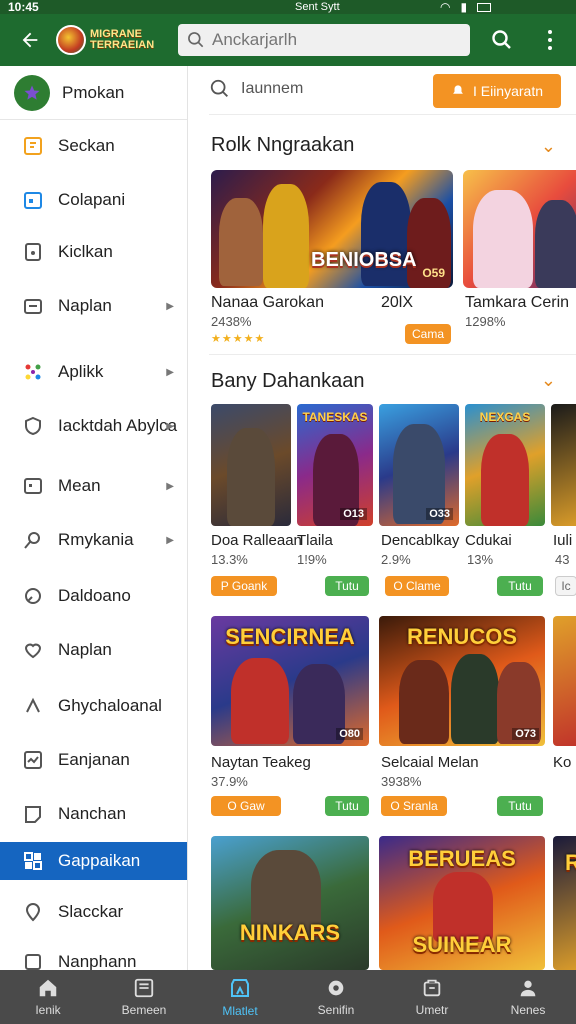 Image resolution: width=576 pixels, height=1024 pixels. What do you see at coordinates (508, 91) in the screenshot?
I see `cta-label: I Eiinyaratn` at bounding box center [508, 91].